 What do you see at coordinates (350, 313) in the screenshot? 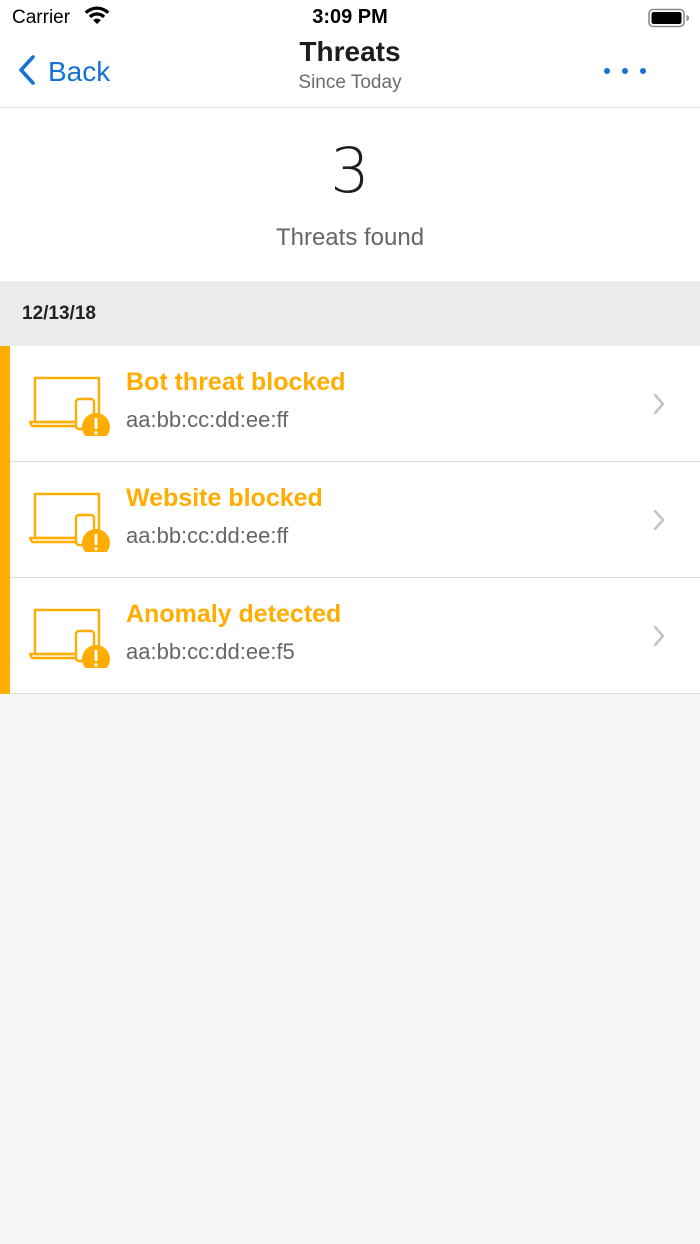
I see `section-header: 12/13/18` at bounding box center [350, 313].